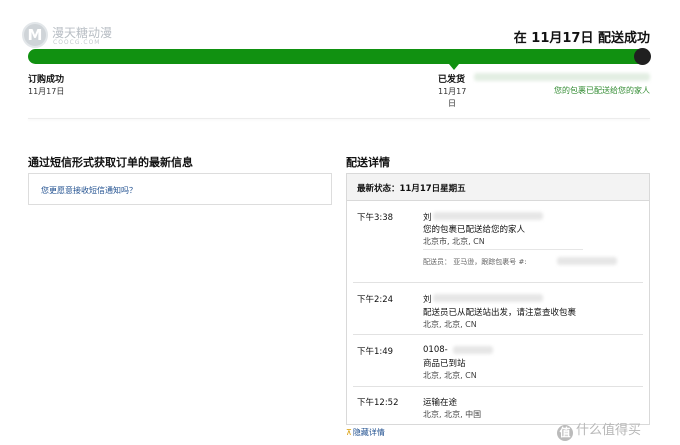 Image resolution: width=680 pixels, height=445 pixels. Describe the element at coordinates (475, 262) in the screenshot. I see `event-carrier-info: 配送员： 亚马逊，跟踪包裹号 #:` at that location.